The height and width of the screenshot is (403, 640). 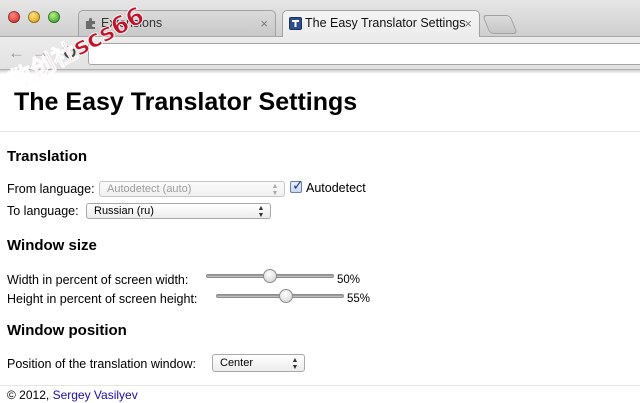 I want to click on close-window-button, so click(x=14, y=17).